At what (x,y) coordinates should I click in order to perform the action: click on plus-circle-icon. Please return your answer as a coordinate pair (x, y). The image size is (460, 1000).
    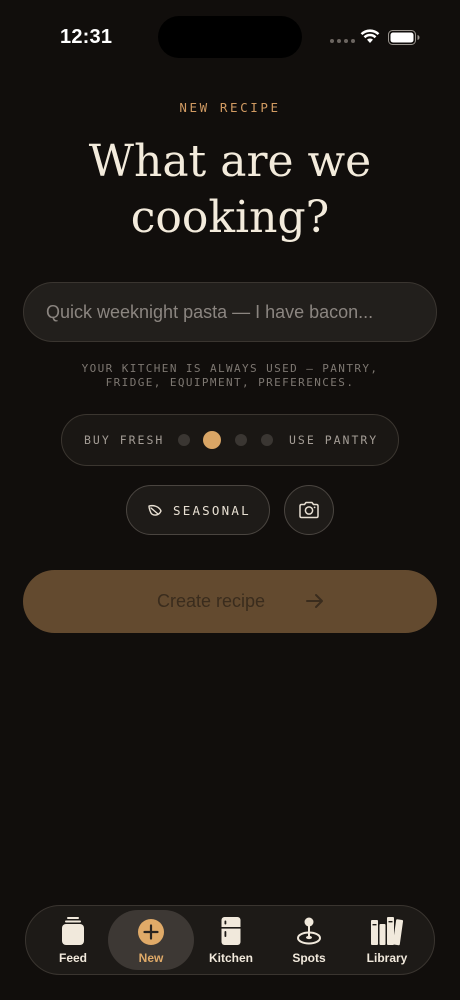
    Looking at the image, I should click on (151, 932).